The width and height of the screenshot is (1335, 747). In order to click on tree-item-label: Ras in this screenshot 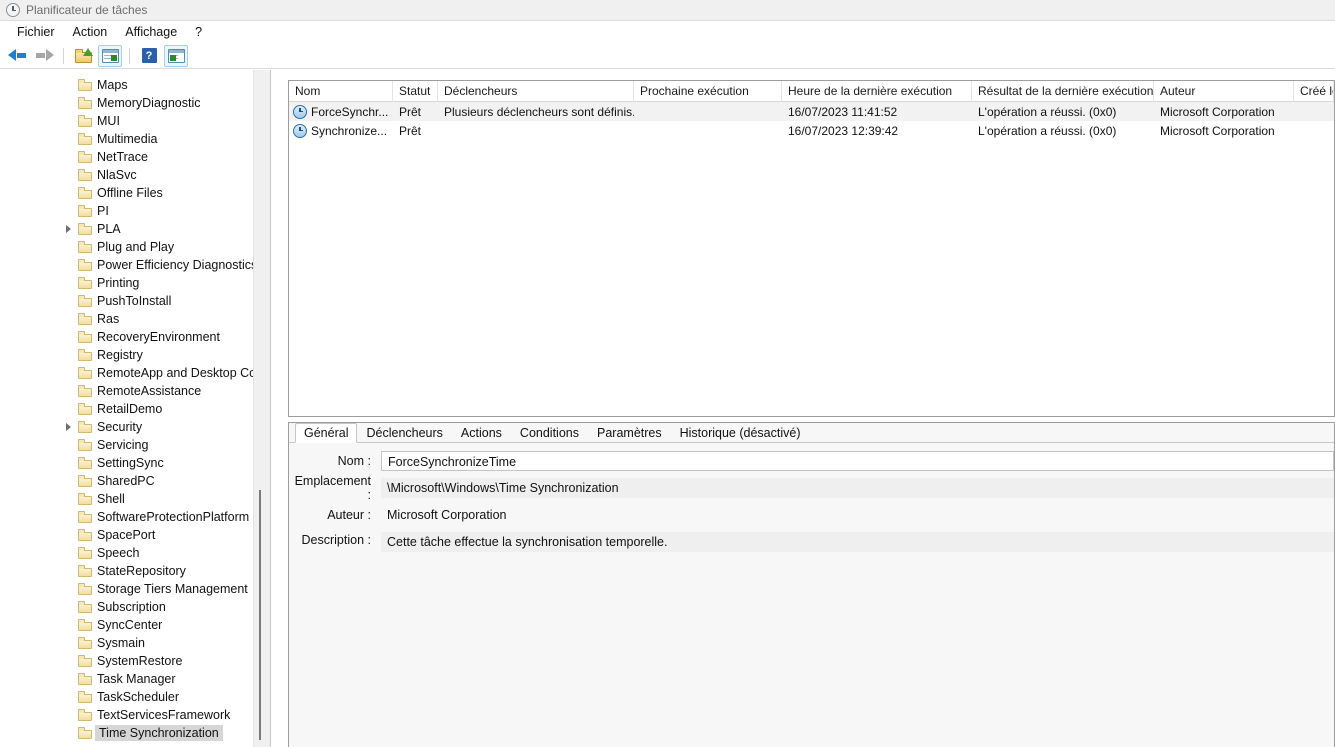, I will do `click(108, 319)`.